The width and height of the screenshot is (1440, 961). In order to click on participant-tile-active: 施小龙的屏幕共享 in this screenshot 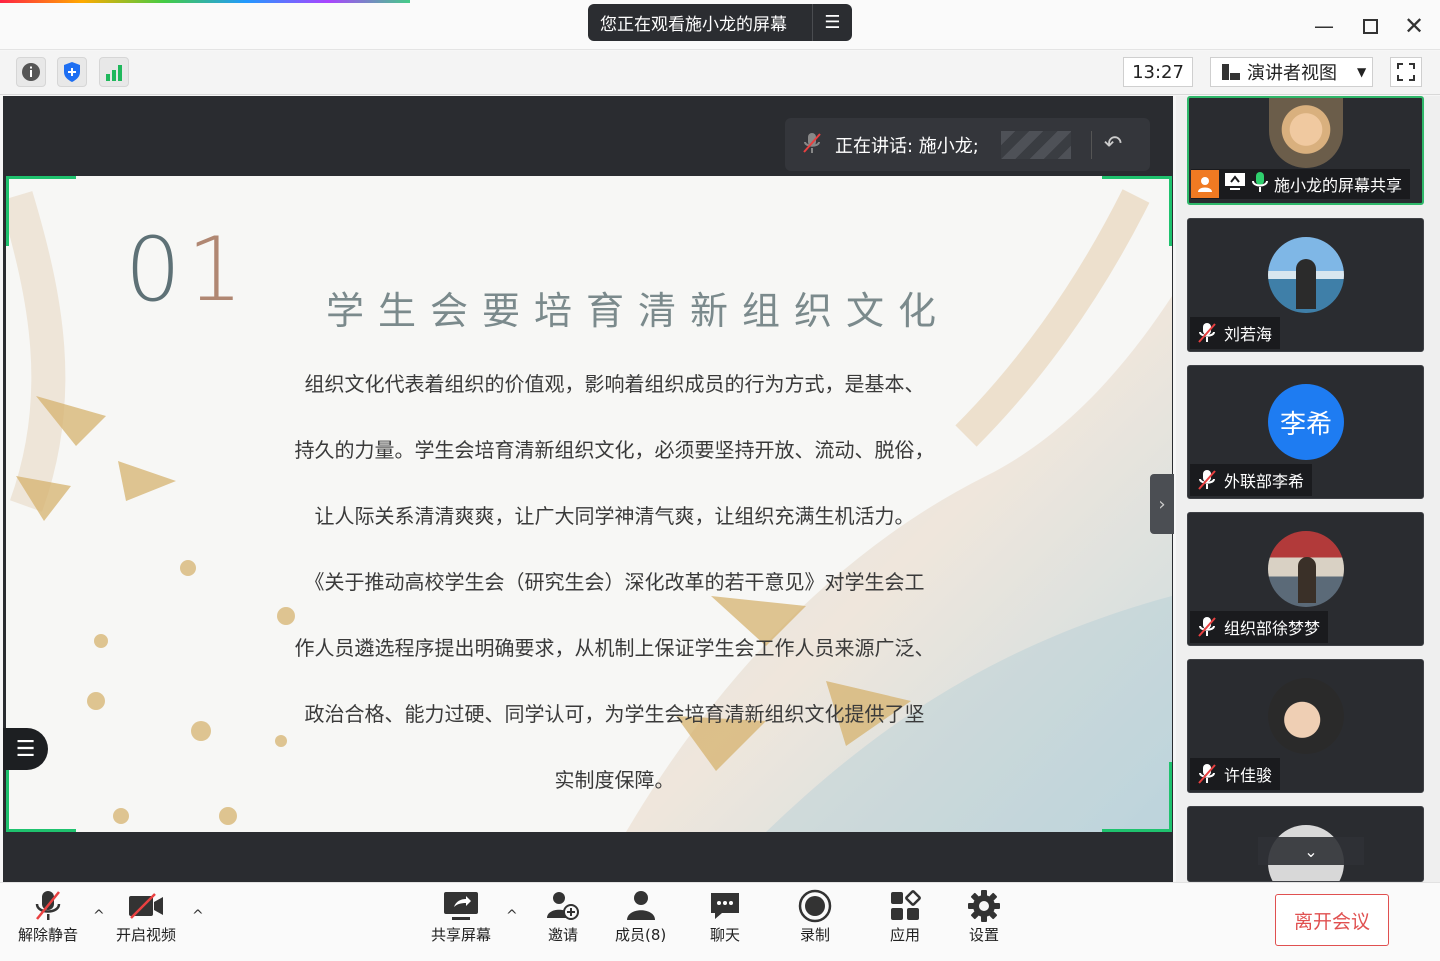, I will do `click(1305, 150)`.